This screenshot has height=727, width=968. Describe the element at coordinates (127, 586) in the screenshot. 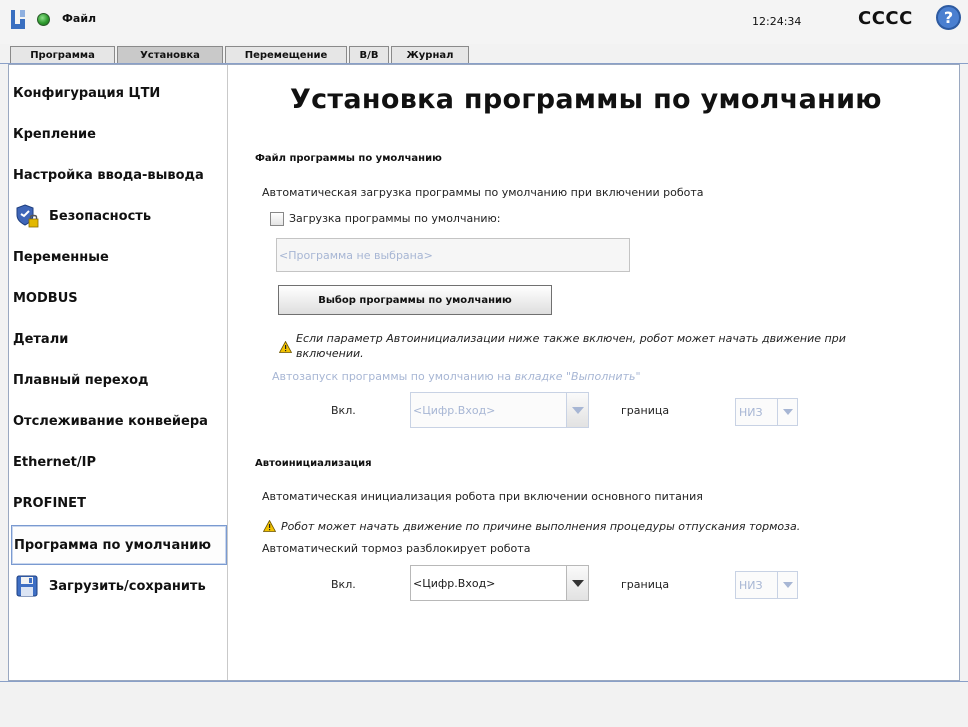

I see `sidebar-item-label: Загрузить/сохранить` at that location.